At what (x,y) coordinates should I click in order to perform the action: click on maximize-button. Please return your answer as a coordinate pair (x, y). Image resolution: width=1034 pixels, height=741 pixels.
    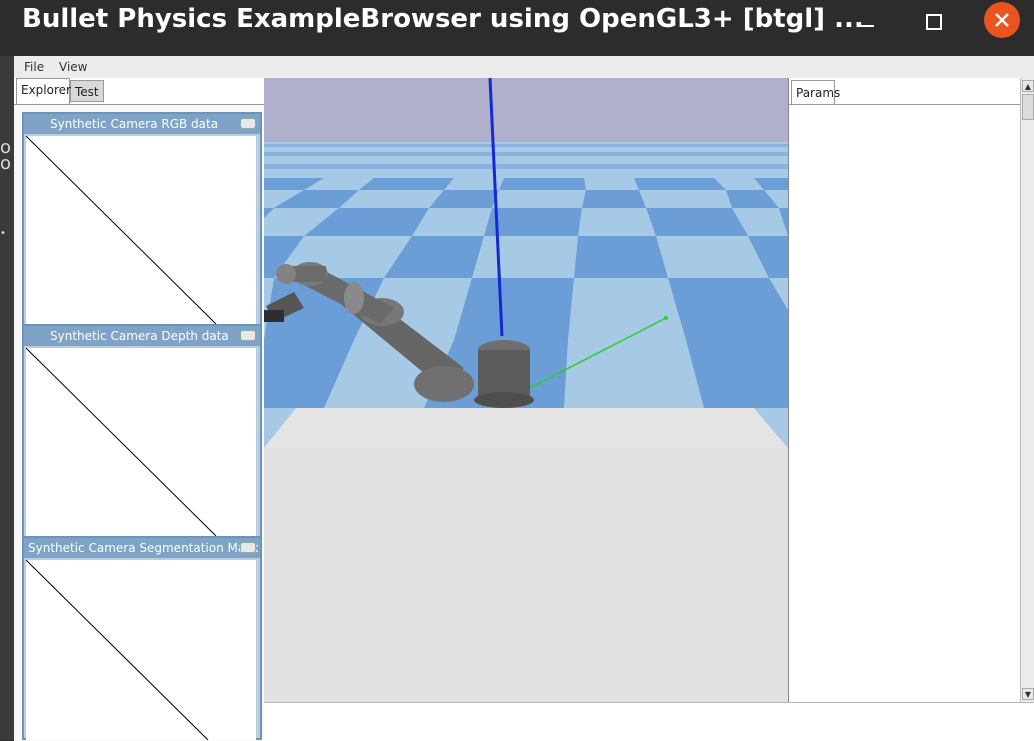
    Looking at the image, I should click on (934, 22).